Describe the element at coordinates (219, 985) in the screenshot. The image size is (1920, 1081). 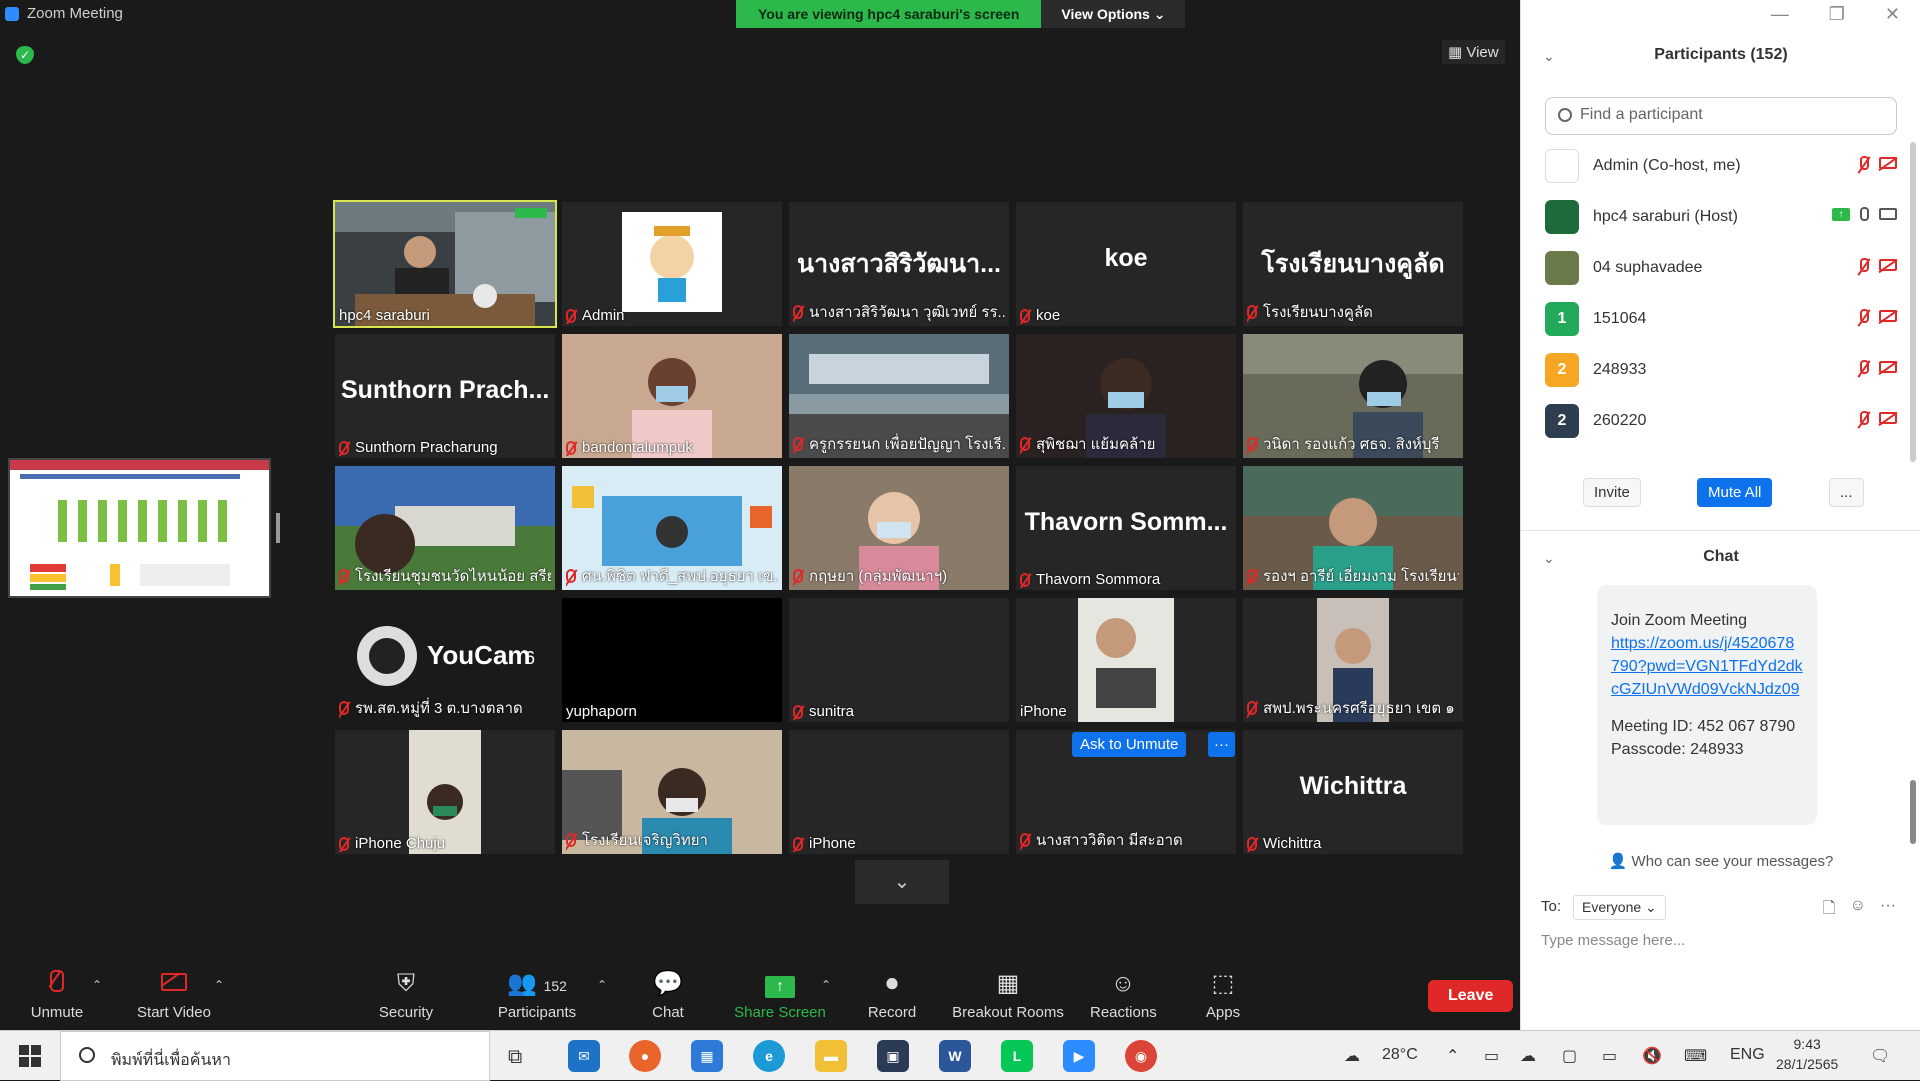
I see `video-options-caret-icon: ⌃` at that location.